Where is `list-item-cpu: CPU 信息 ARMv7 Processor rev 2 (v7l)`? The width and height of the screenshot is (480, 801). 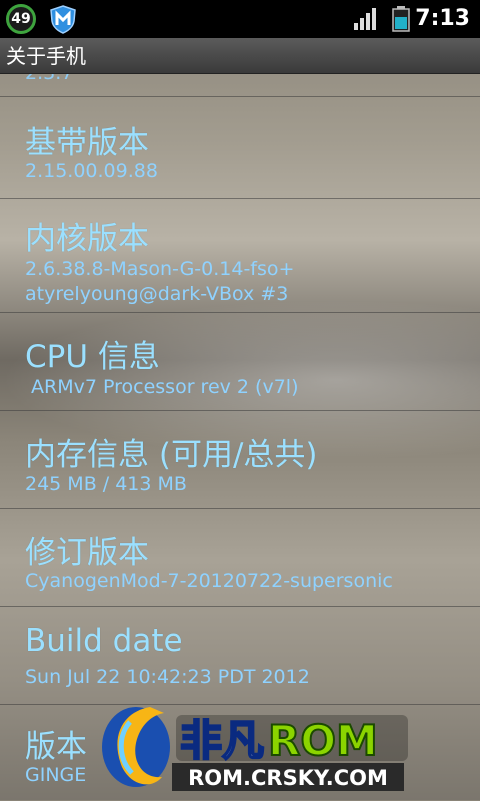
list-item-cpu: CPU 信息 ARMv7 Processor rev 2 (v7l) is located at coordinates (240, 361).